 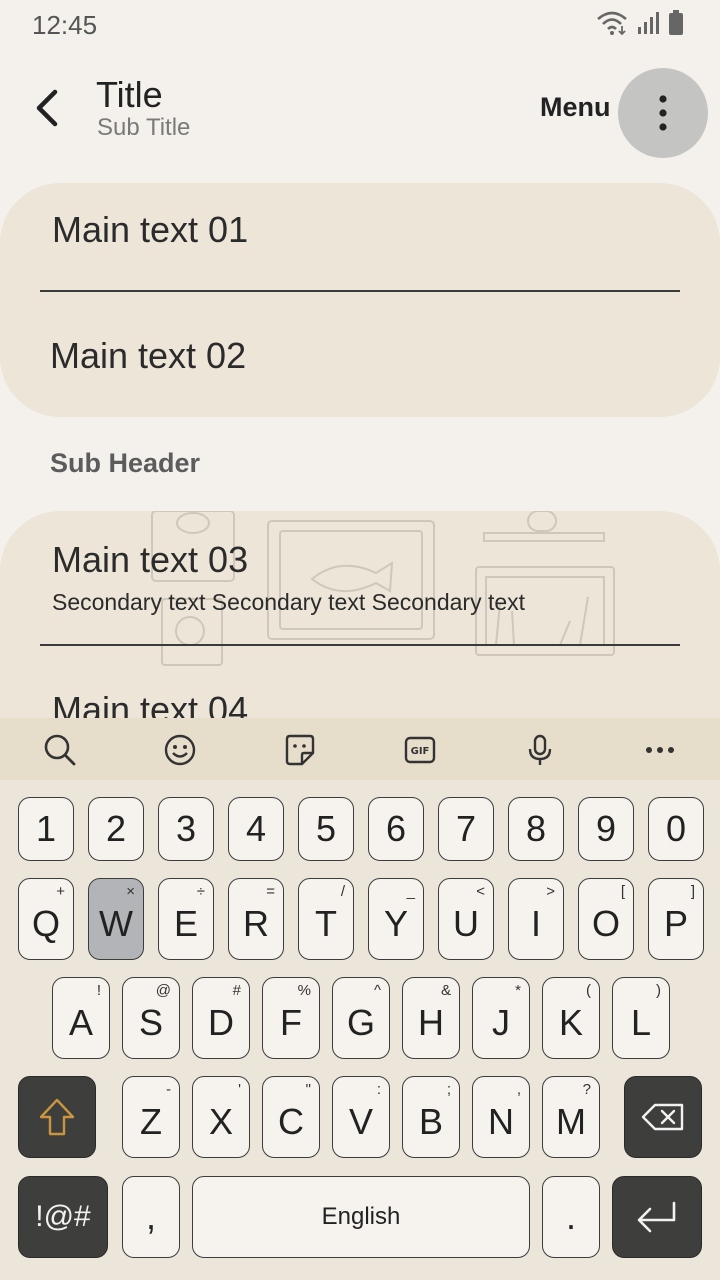 I want to click on keyboard-search-button, so click(x=60, y=750).